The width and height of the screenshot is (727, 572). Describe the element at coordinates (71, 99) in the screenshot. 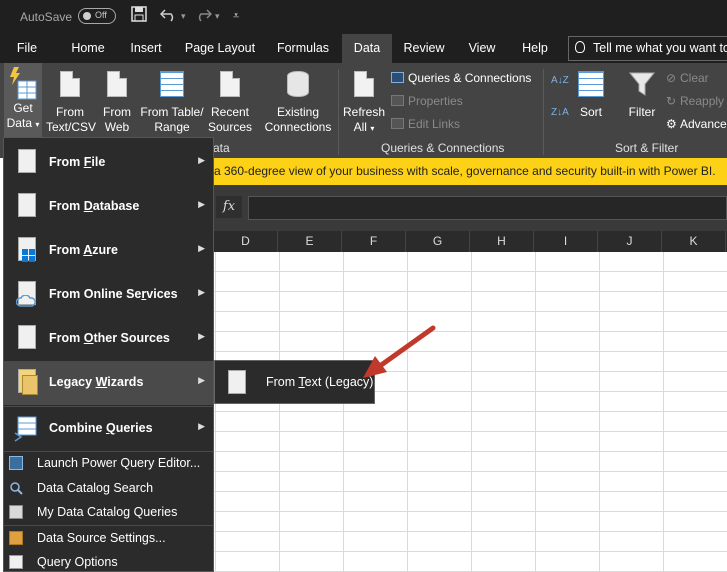

I see `from-text-csv-button: From Text/CSV` at that location.